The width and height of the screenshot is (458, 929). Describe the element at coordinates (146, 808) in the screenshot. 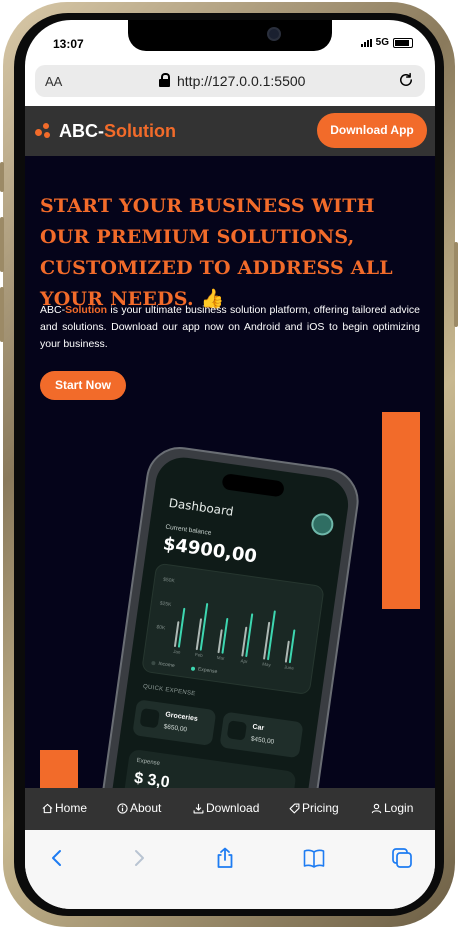

I see `nav-label: About` at that location.